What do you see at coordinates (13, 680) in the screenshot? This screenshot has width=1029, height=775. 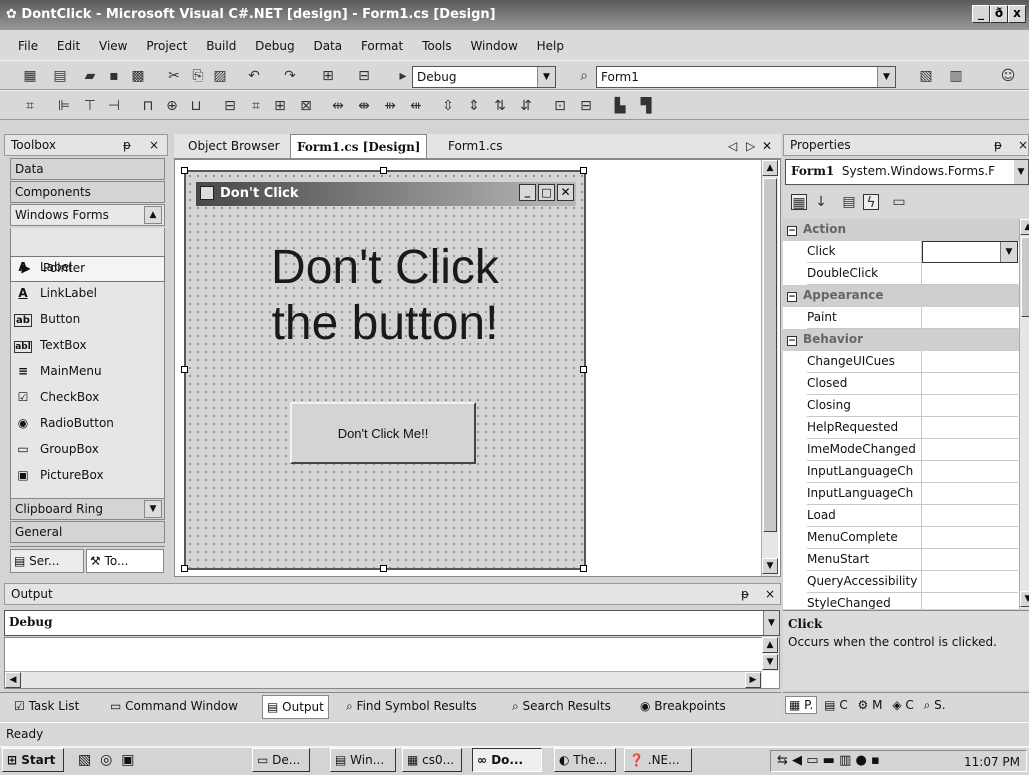 I see `scroll-left-icon: ◀` at bounding box center [13, 680].